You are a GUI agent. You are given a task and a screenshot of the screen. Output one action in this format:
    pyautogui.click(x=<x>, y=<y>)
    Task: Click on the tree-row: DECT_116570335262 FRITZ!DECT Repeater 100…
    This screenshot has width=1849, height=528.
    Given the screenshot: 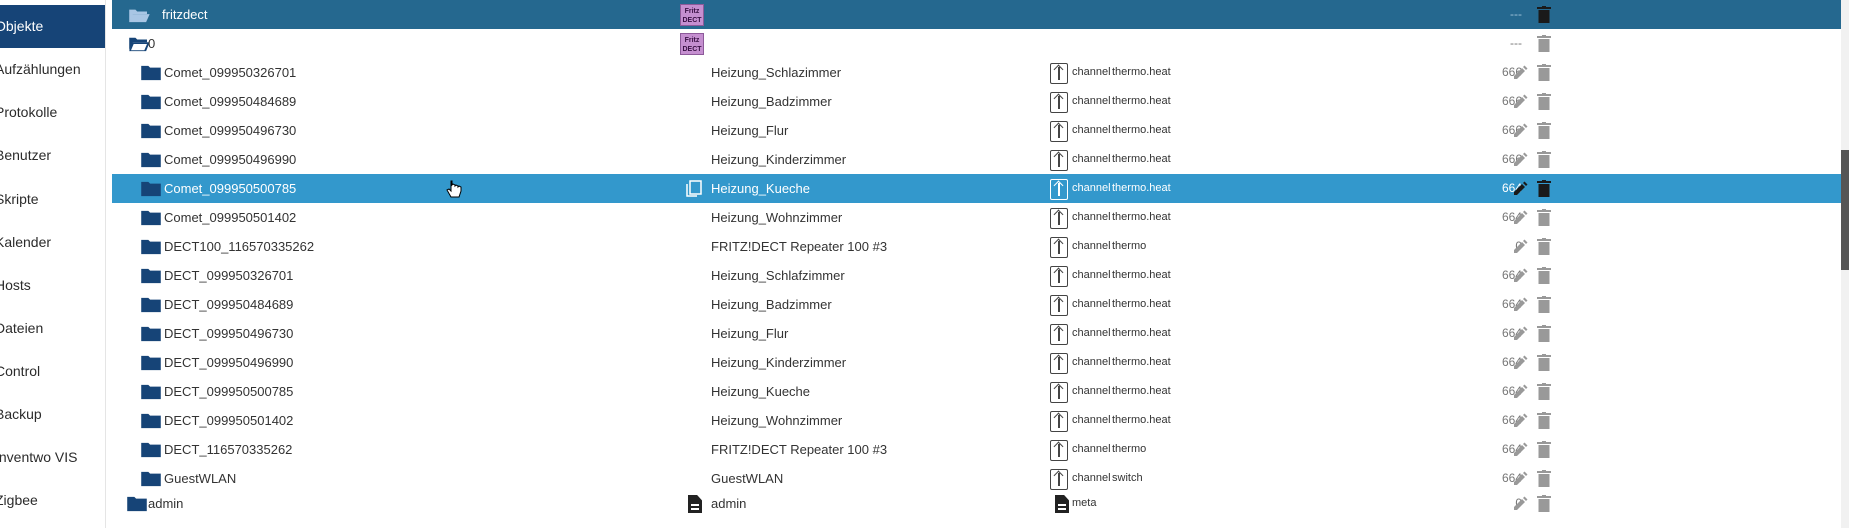 What is the action you would take?
    pyautogui.click(x=979, y=449)
    